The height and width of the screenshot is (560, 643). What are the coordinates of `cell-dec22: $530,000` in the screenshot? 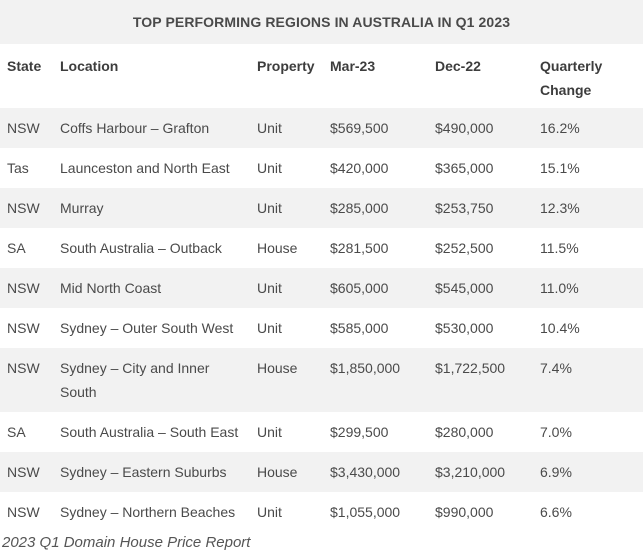 It's located at (464, 328).